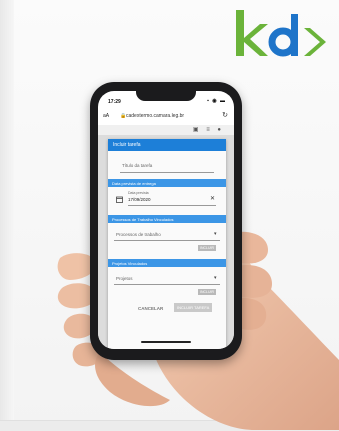 This screenshot has width=339, height=431. I want to click on project-underline, so click(167, 284).